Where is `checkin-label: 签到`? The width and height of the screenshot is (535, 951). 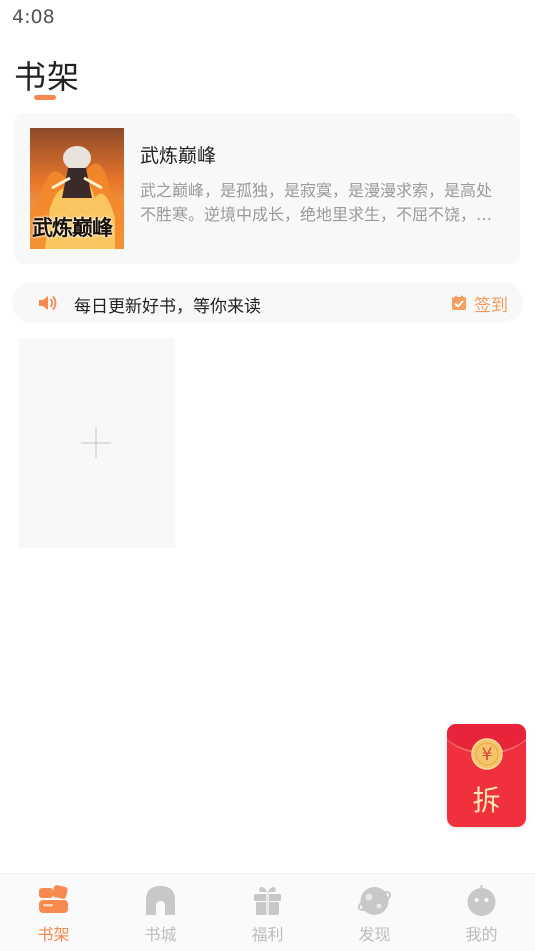
checkin-label: 签到 is located at coordinates (491, 305).